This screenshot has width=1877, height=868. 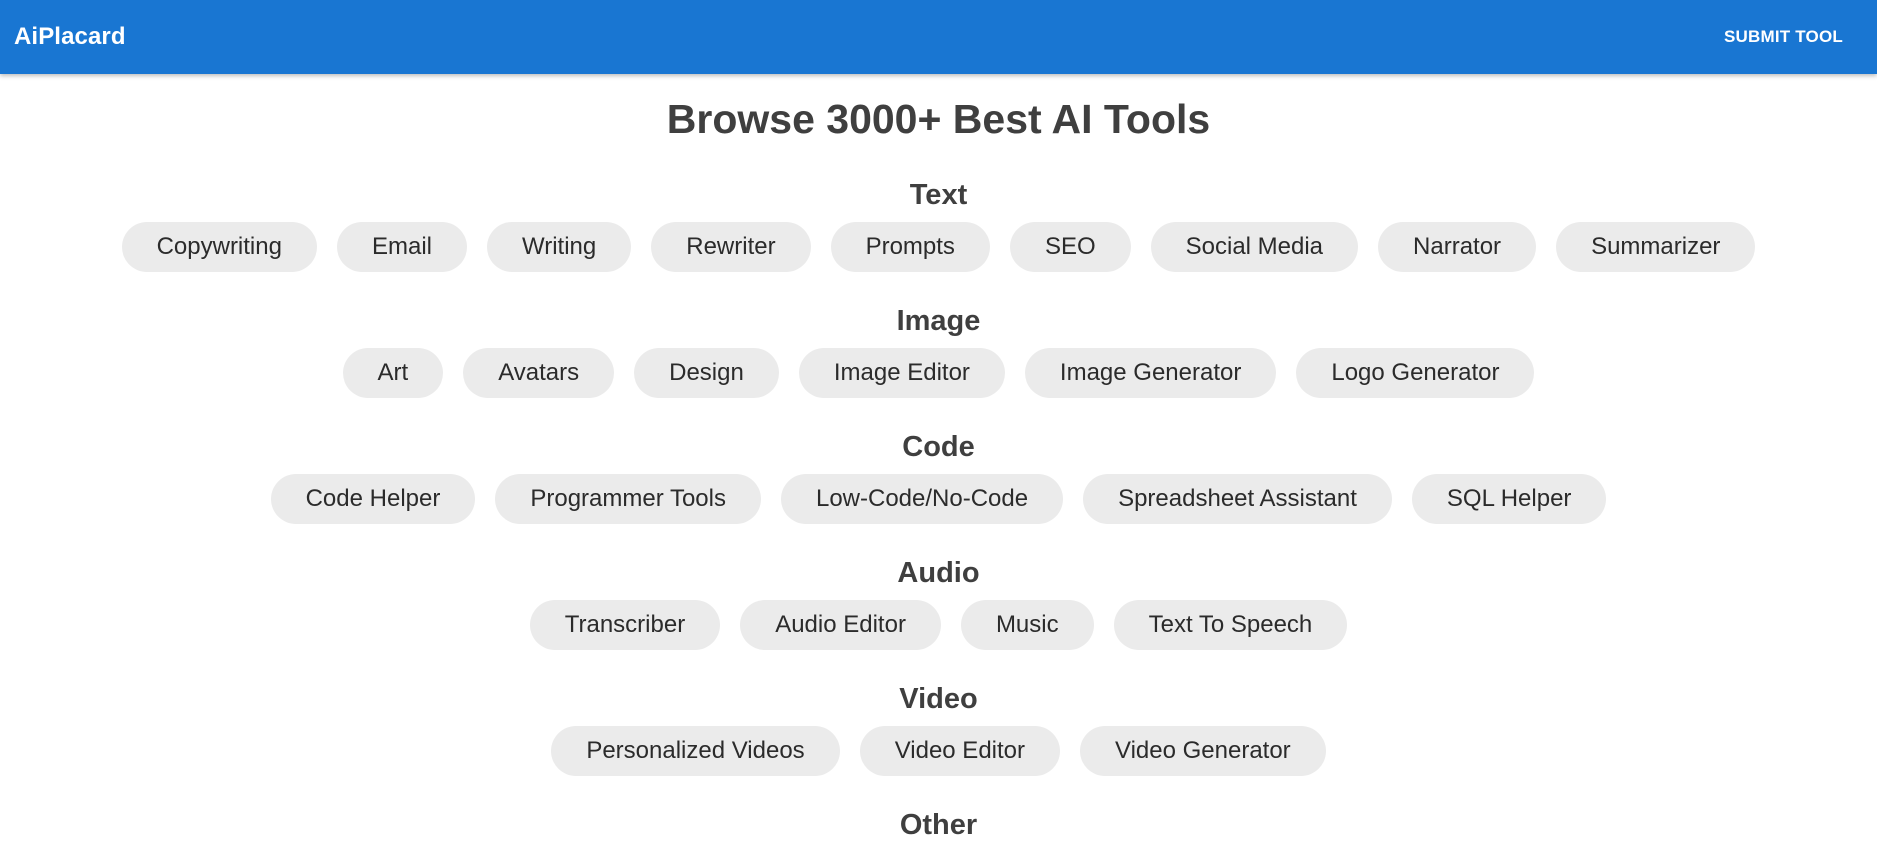 What do you see at coordinates (1070, 247) in the screenshot?
I see `tag-chip-seo: SEO` at bounding box center [1070, 247].